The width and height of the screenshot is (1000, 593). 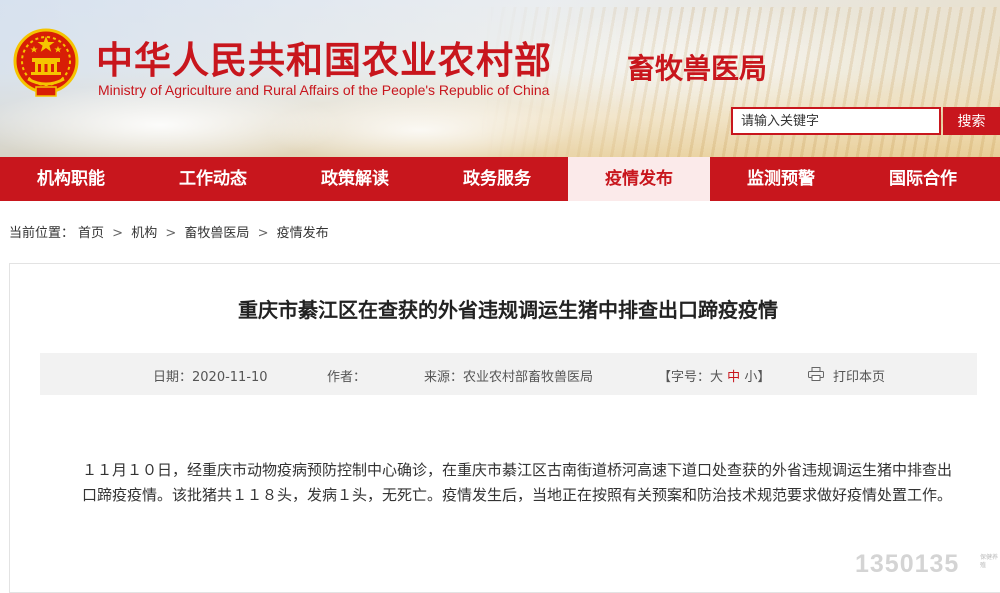 What do you see at coordinates (750, 377) in the screenshot?
I see `font-size-small-button: 小` at bounding box center [750, 377].